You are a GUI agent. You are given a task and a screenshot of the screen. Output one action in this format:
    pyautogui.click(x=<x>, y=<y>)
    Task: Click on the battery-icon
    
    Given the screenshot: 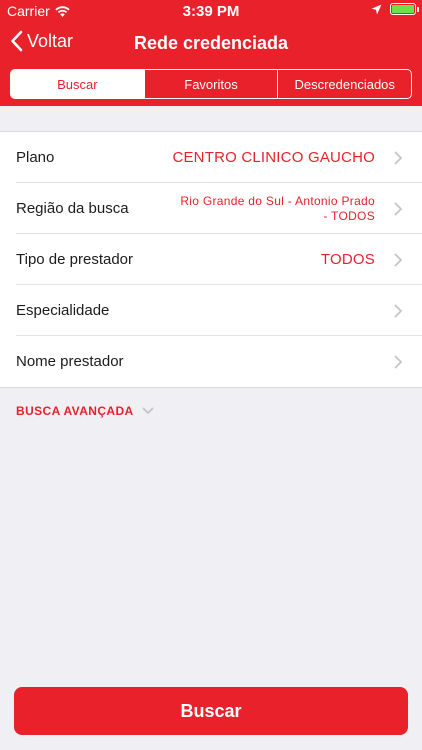 What is the action you would take?
    pyautogui.click(x=404, y=9)
    